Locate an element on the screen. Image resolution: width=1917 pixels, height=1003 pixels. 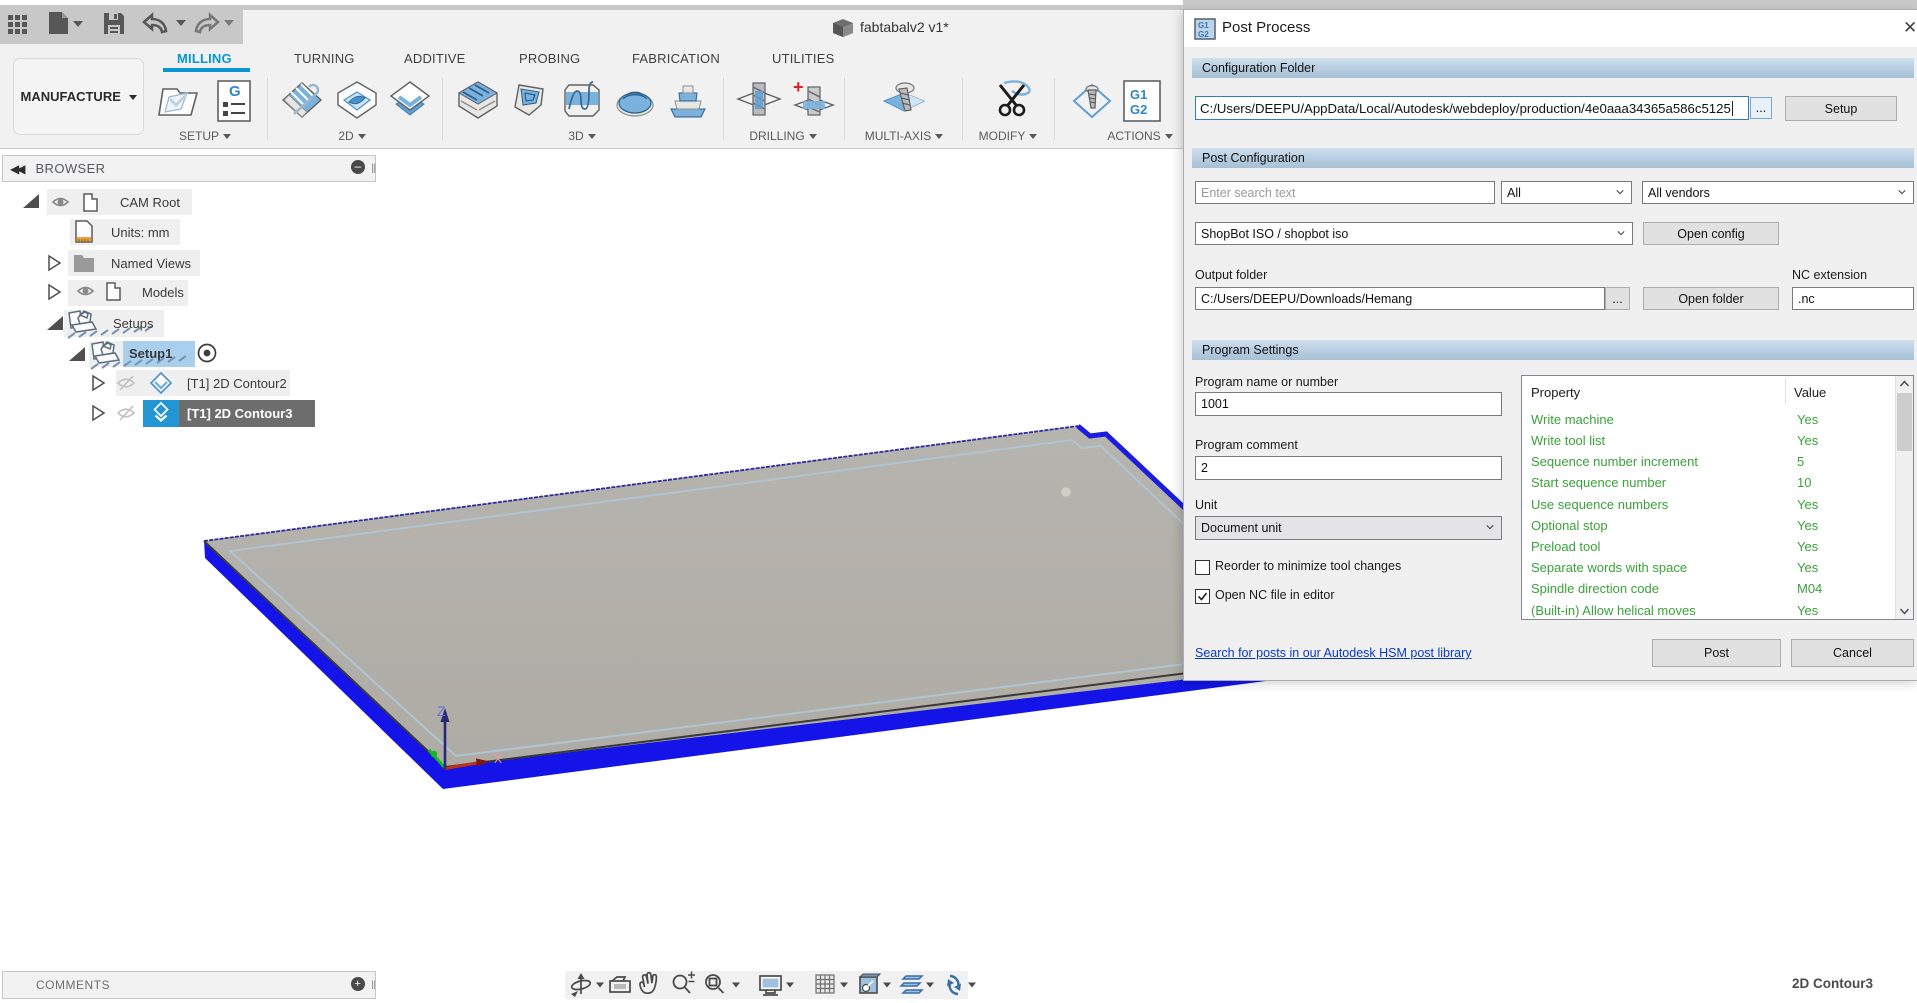
svg-text: X is located at coordinates (498, 759).